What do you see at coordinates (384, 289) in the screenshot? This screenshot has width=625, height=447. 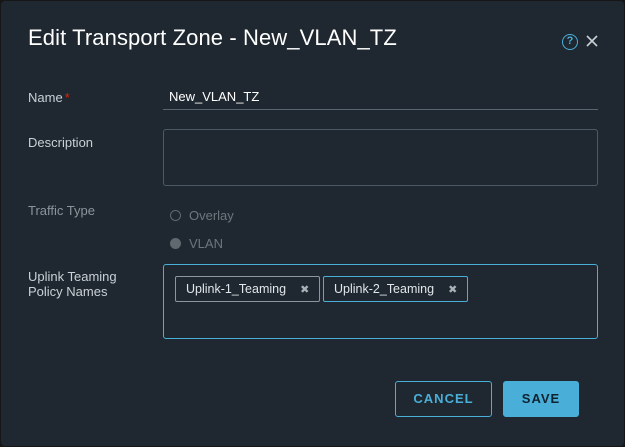 I see `teaming-chip-2-label: Uplink-2_Teaming` at bounding box center [384, 289].